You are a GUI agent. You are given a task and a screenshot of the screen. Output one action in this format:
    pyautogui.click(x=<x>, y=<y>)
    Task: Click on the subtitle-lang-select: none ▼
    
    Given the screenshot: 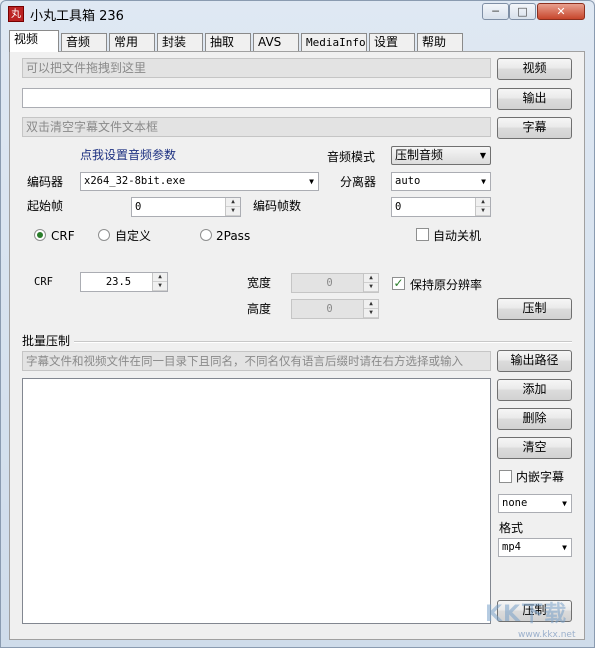 What is the action you would take?
    pyautogui.click(x=535, y=503)
    